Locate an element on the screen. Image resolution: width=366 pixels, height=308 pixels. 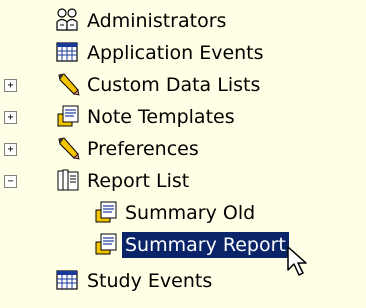
tree-item-application-events: Application Events is located at coordinates (183, 53).